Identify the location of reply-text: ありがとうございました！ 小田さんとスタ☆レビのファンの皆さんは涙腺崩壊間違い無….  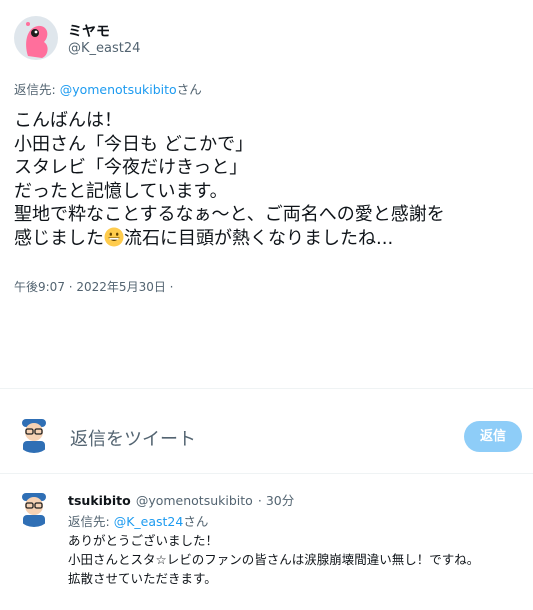
(273, 559).